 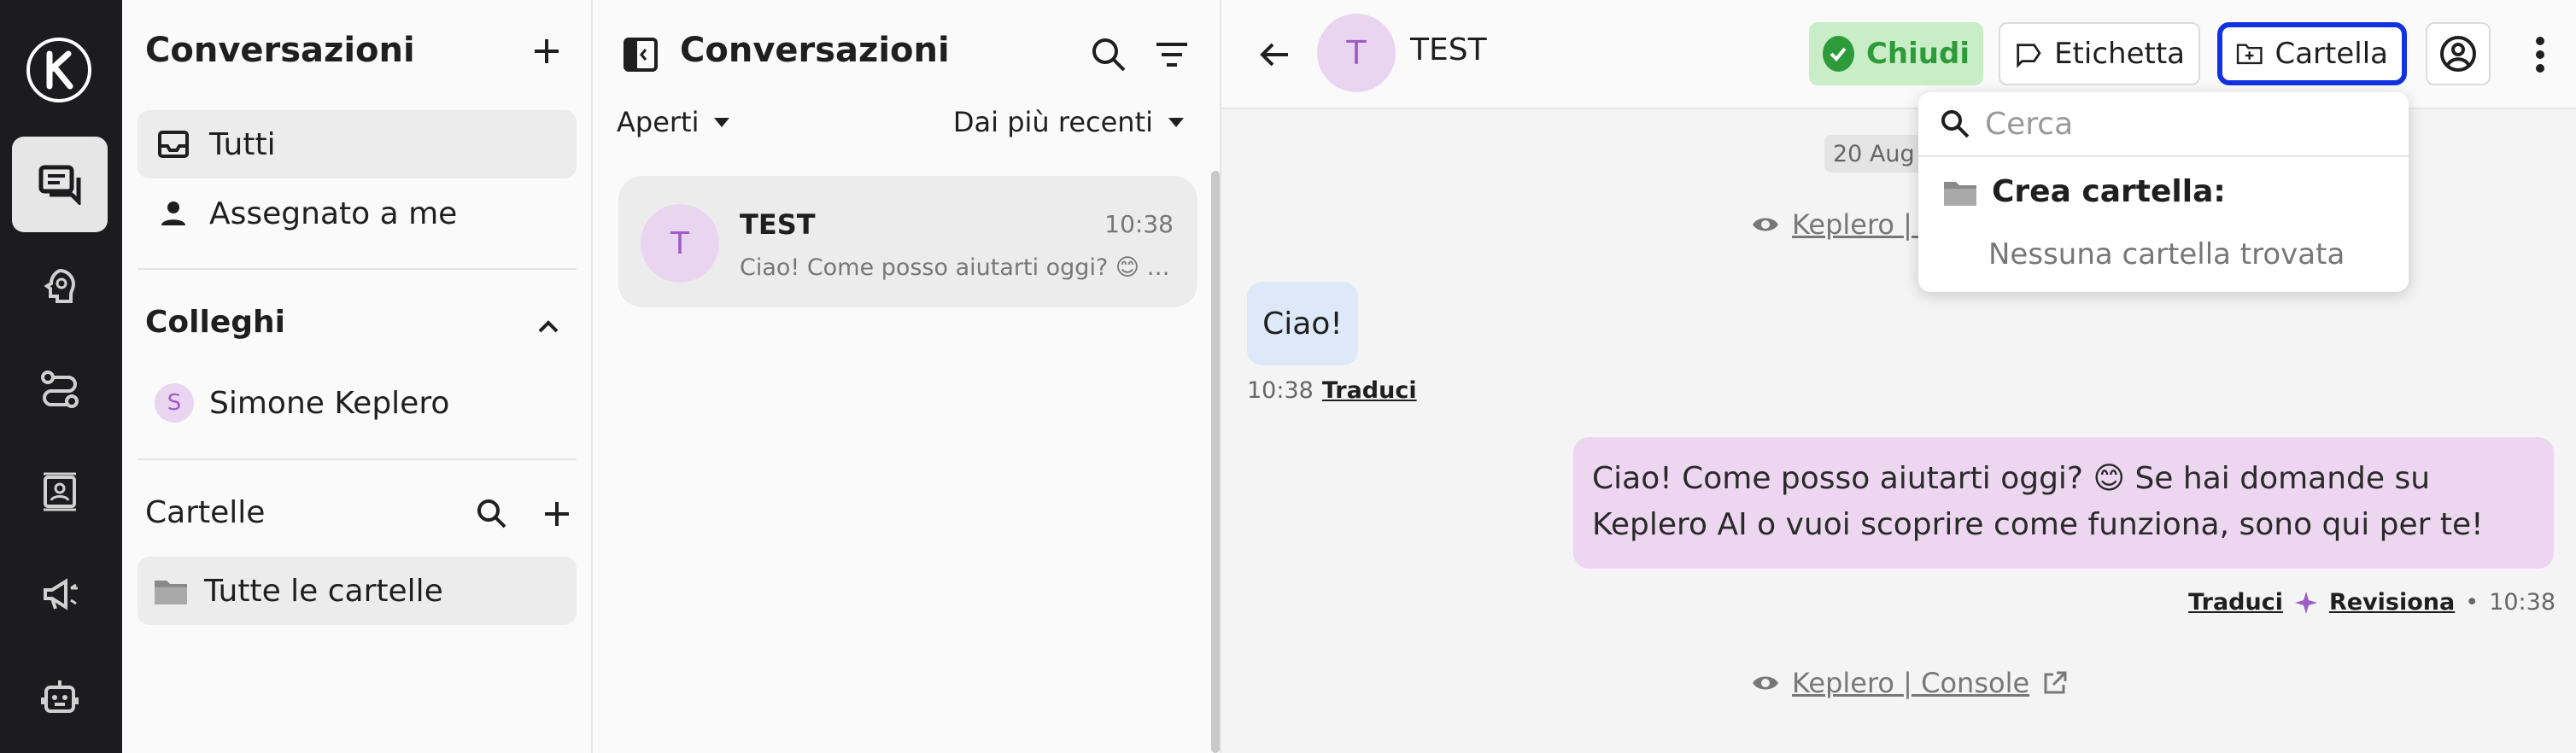 What do you see at coordinates (173, 144) in the screenshot?
I see `inbox-icon` at bounding box center [173, 144].